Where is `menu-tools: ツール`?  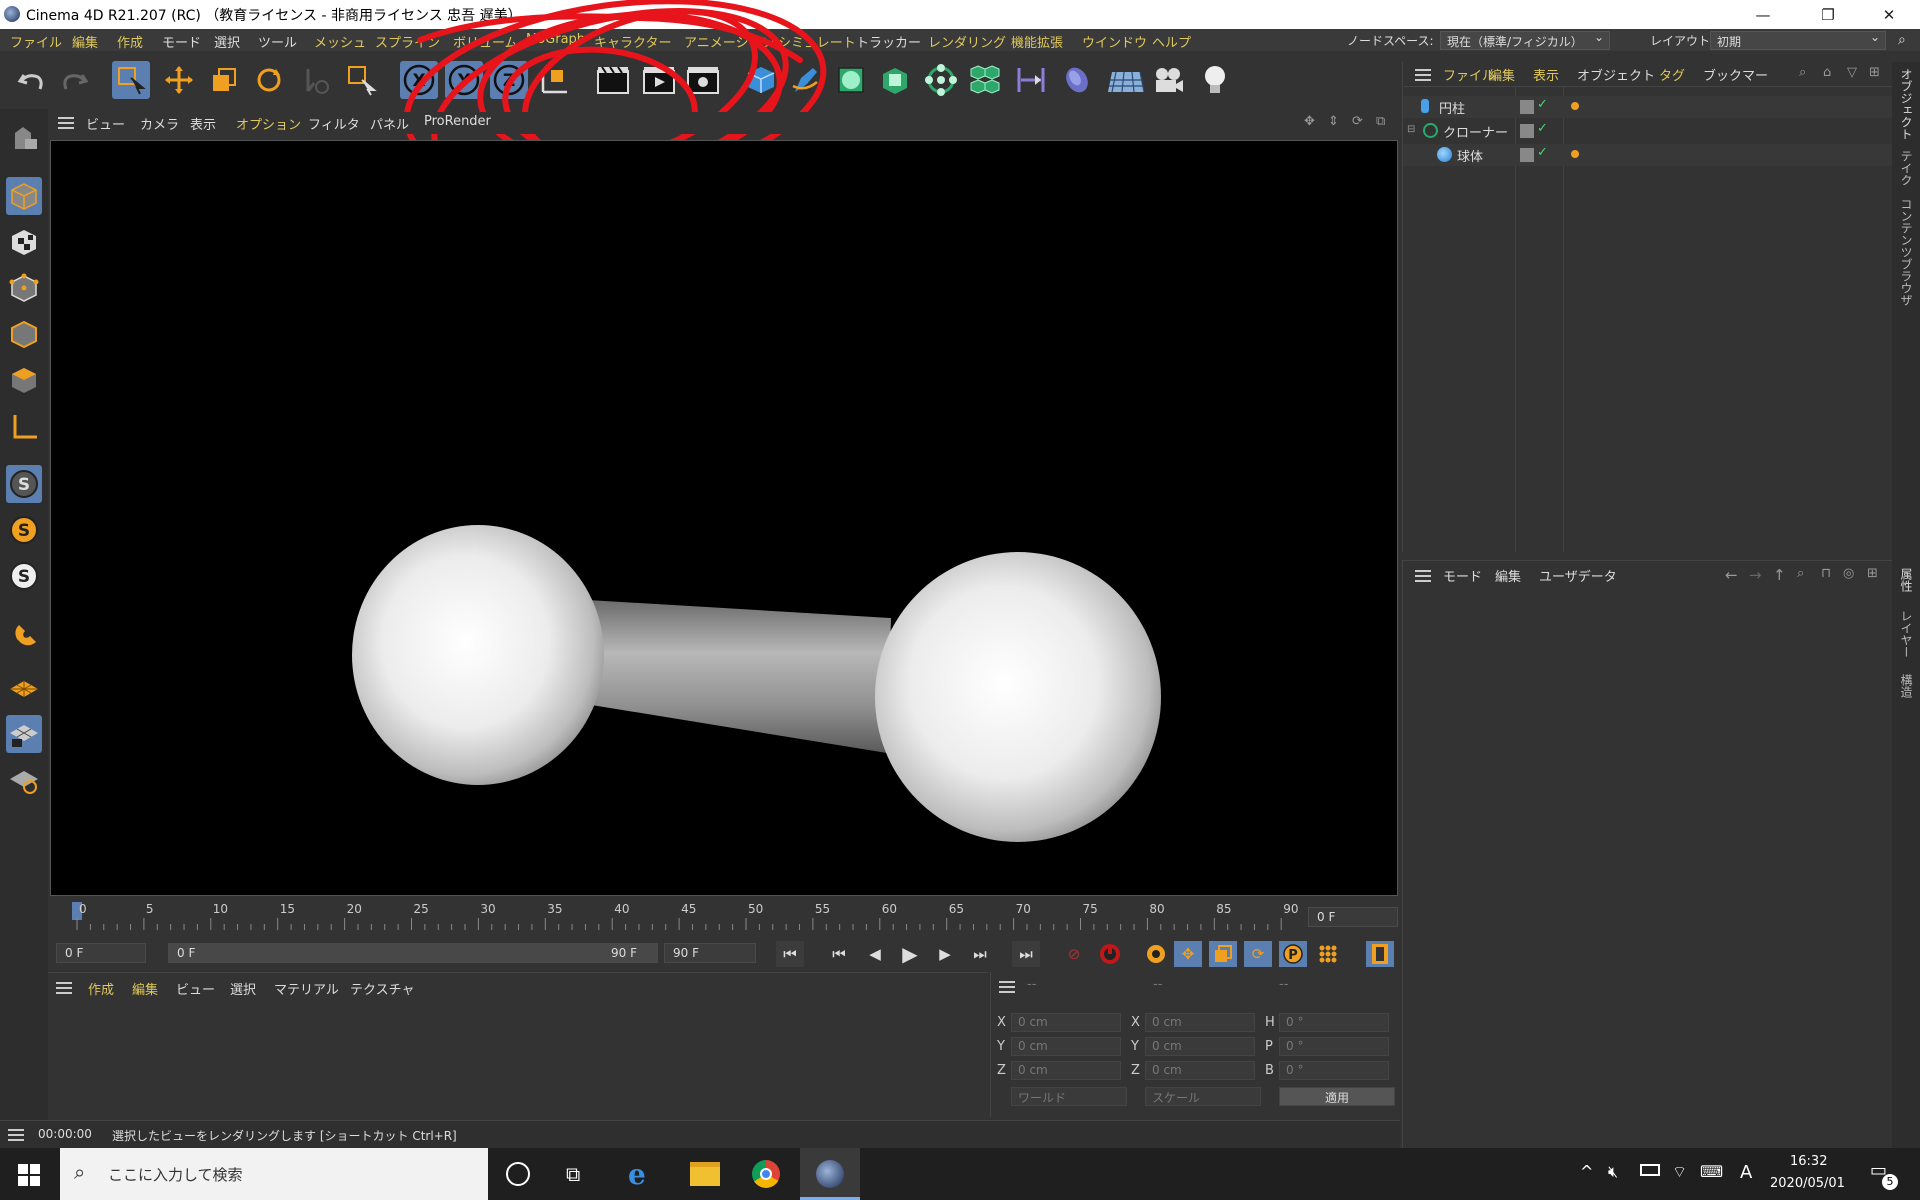 menu-tools: ツール is located at coordinates (277, 41).